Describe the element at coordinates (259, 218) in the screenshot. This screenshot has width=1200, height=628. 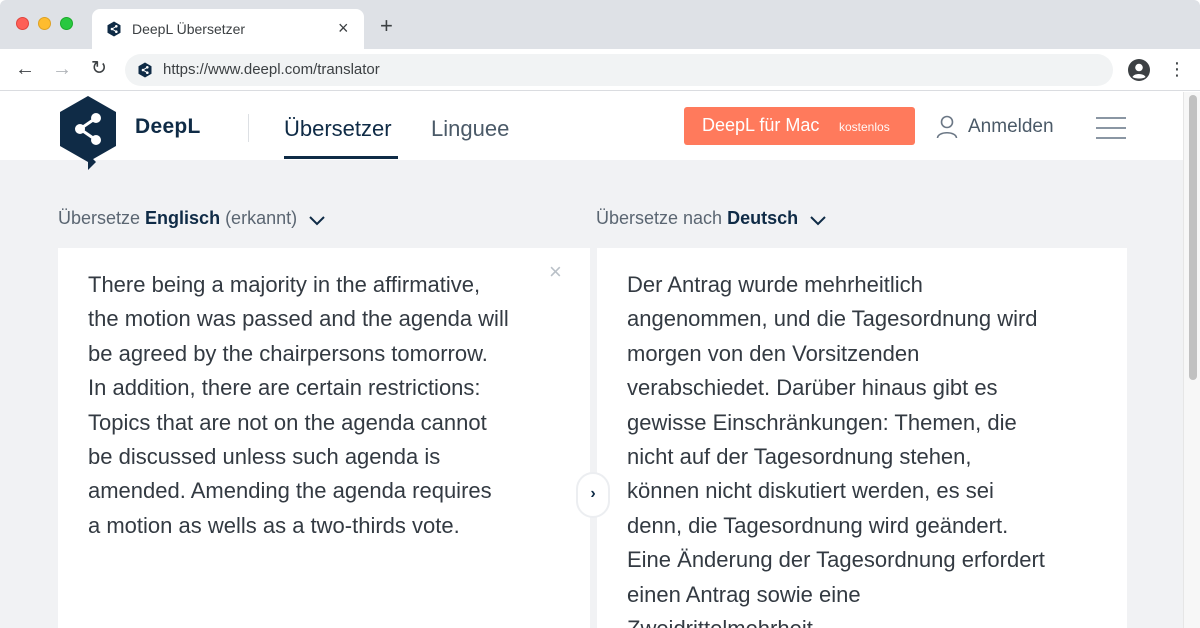
I see `source-lang-detected: (erkannt)` at that location.